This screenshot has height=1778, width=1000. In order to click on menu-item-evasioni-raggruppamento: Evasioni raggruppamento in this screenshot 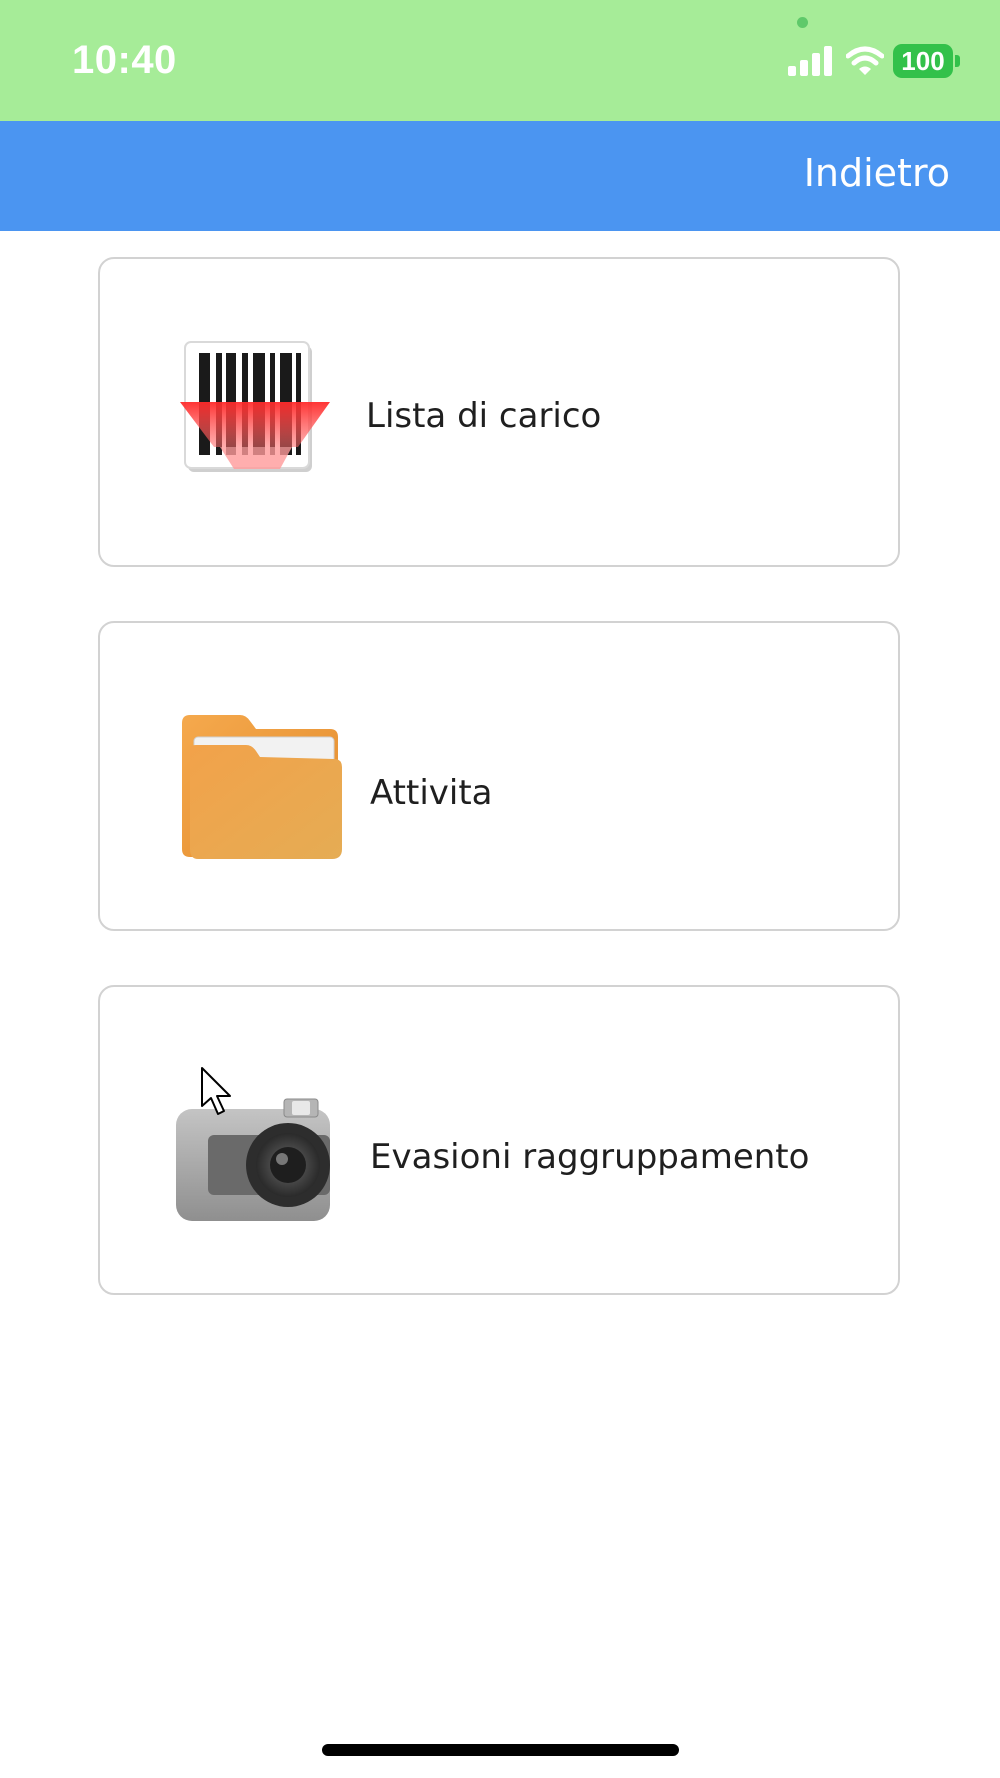, I will do `click(499, 1140)`.